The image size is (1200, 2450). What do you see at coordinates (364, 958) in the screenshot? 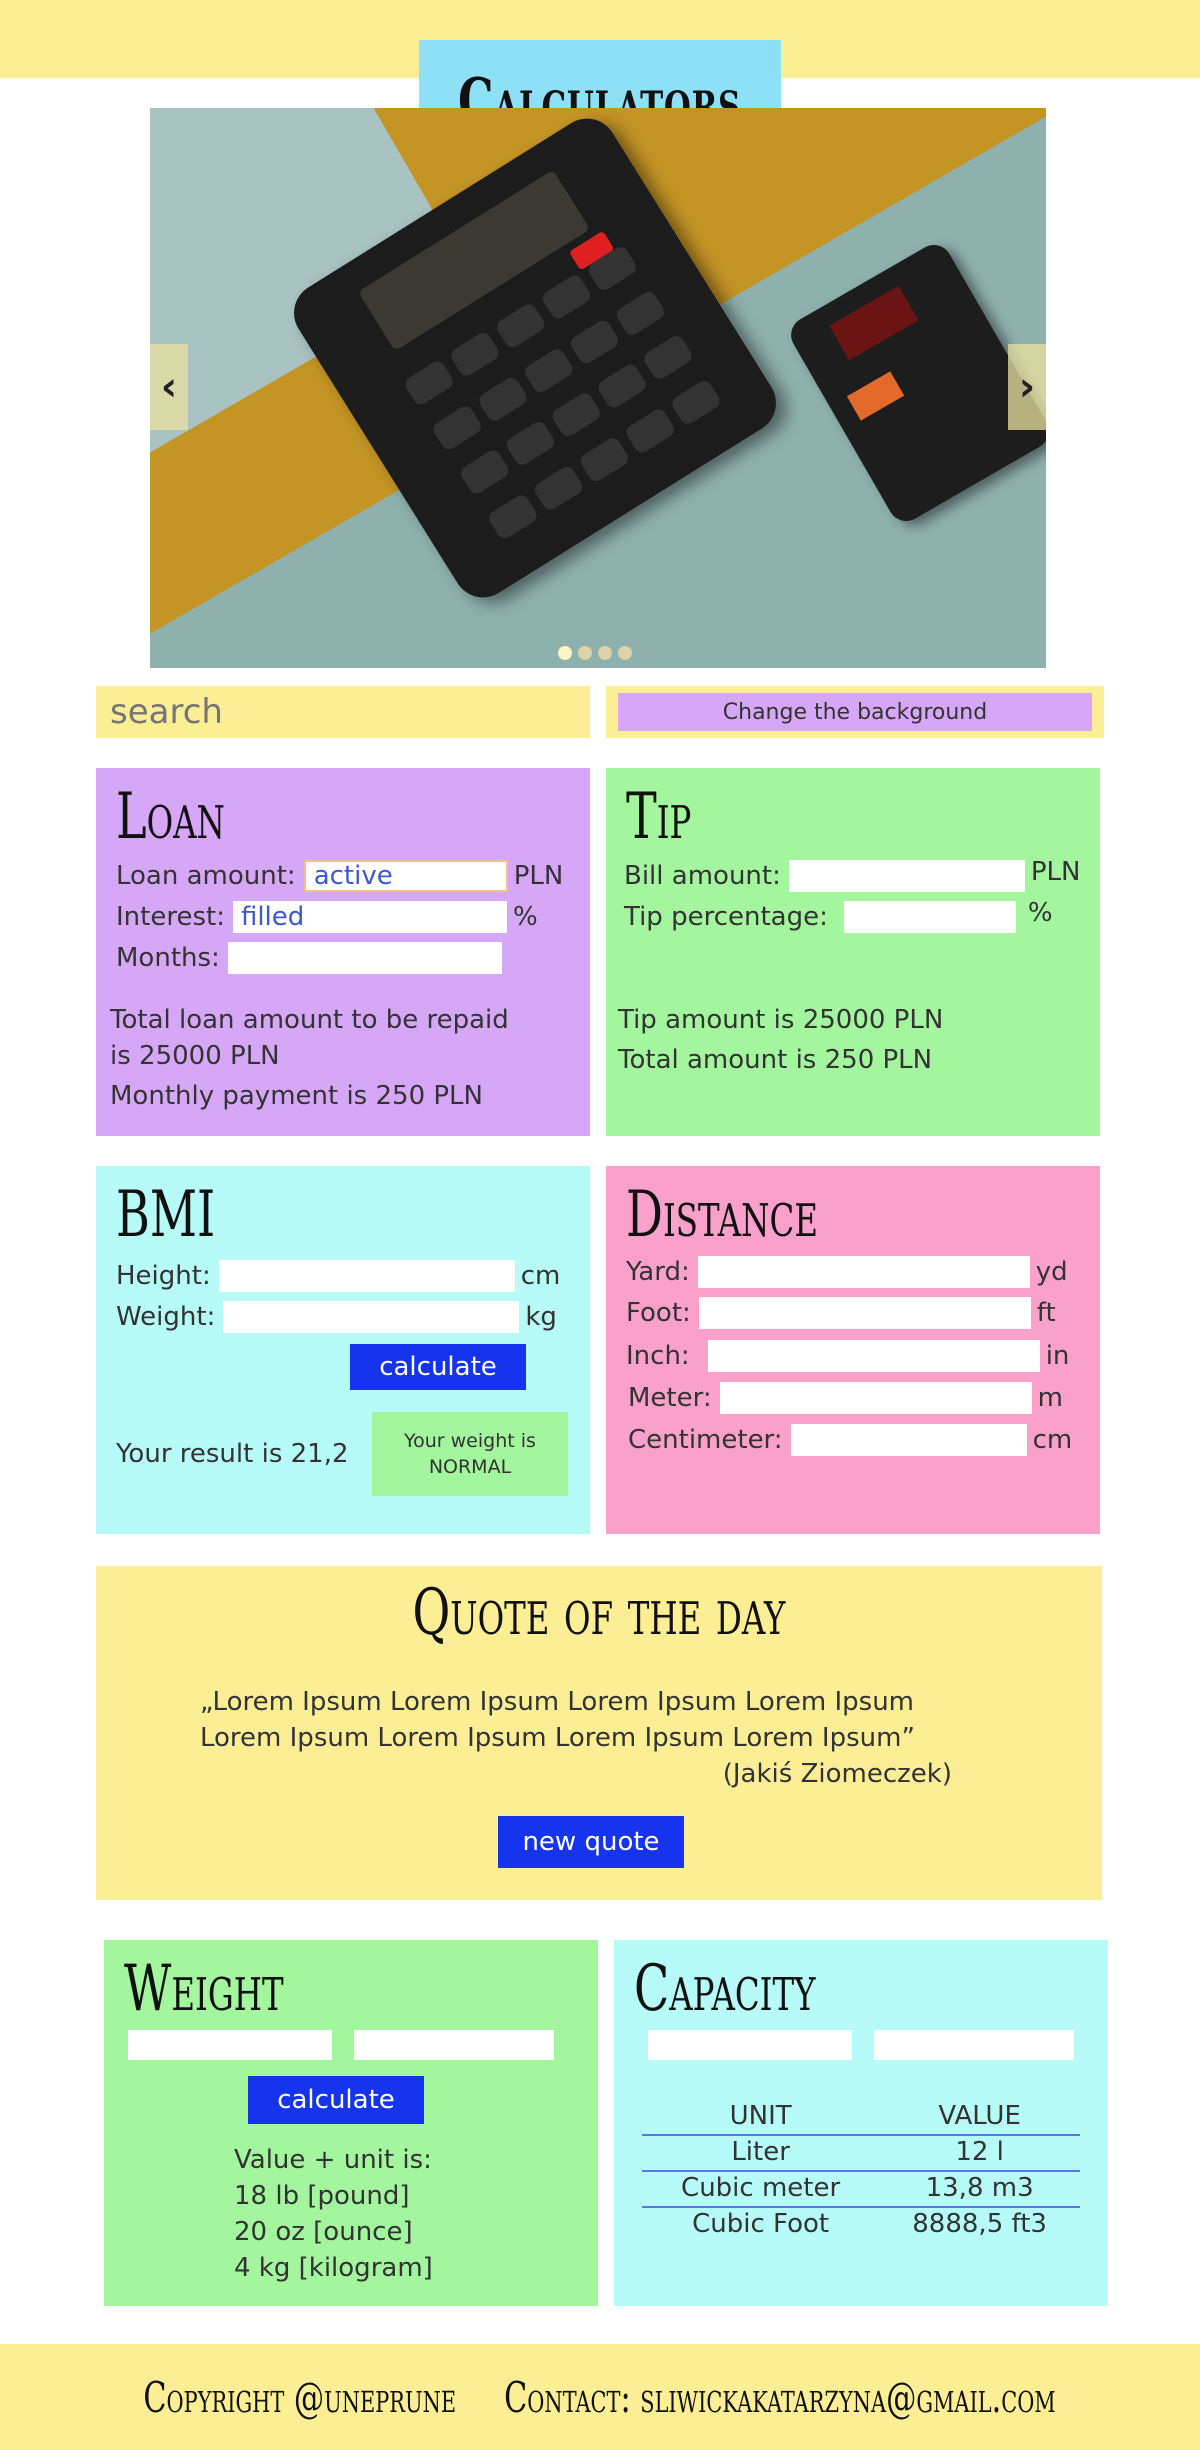
I see `months-input` at bounding box center [364, 958].